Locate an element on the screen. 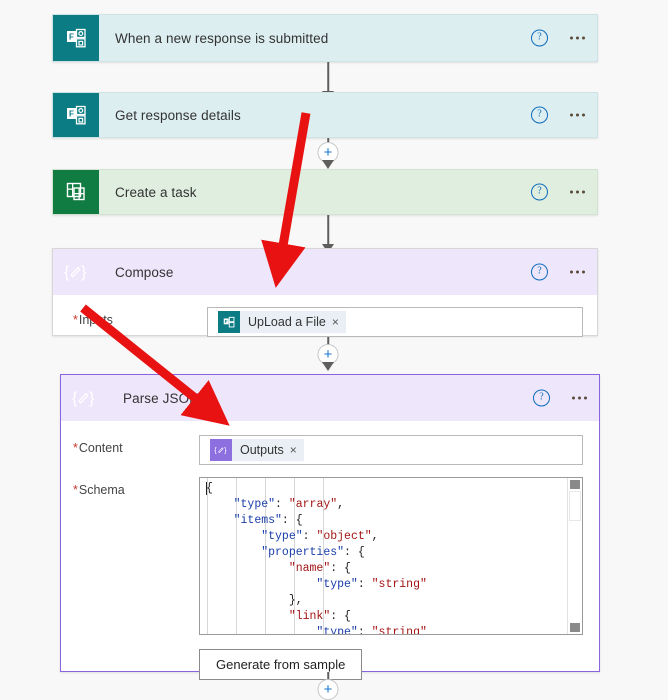 Image resolution: width=668 pixels, height=700 pixels. dynamic-content-token: F UpLoad a File × is located at coordinates (282, 322).